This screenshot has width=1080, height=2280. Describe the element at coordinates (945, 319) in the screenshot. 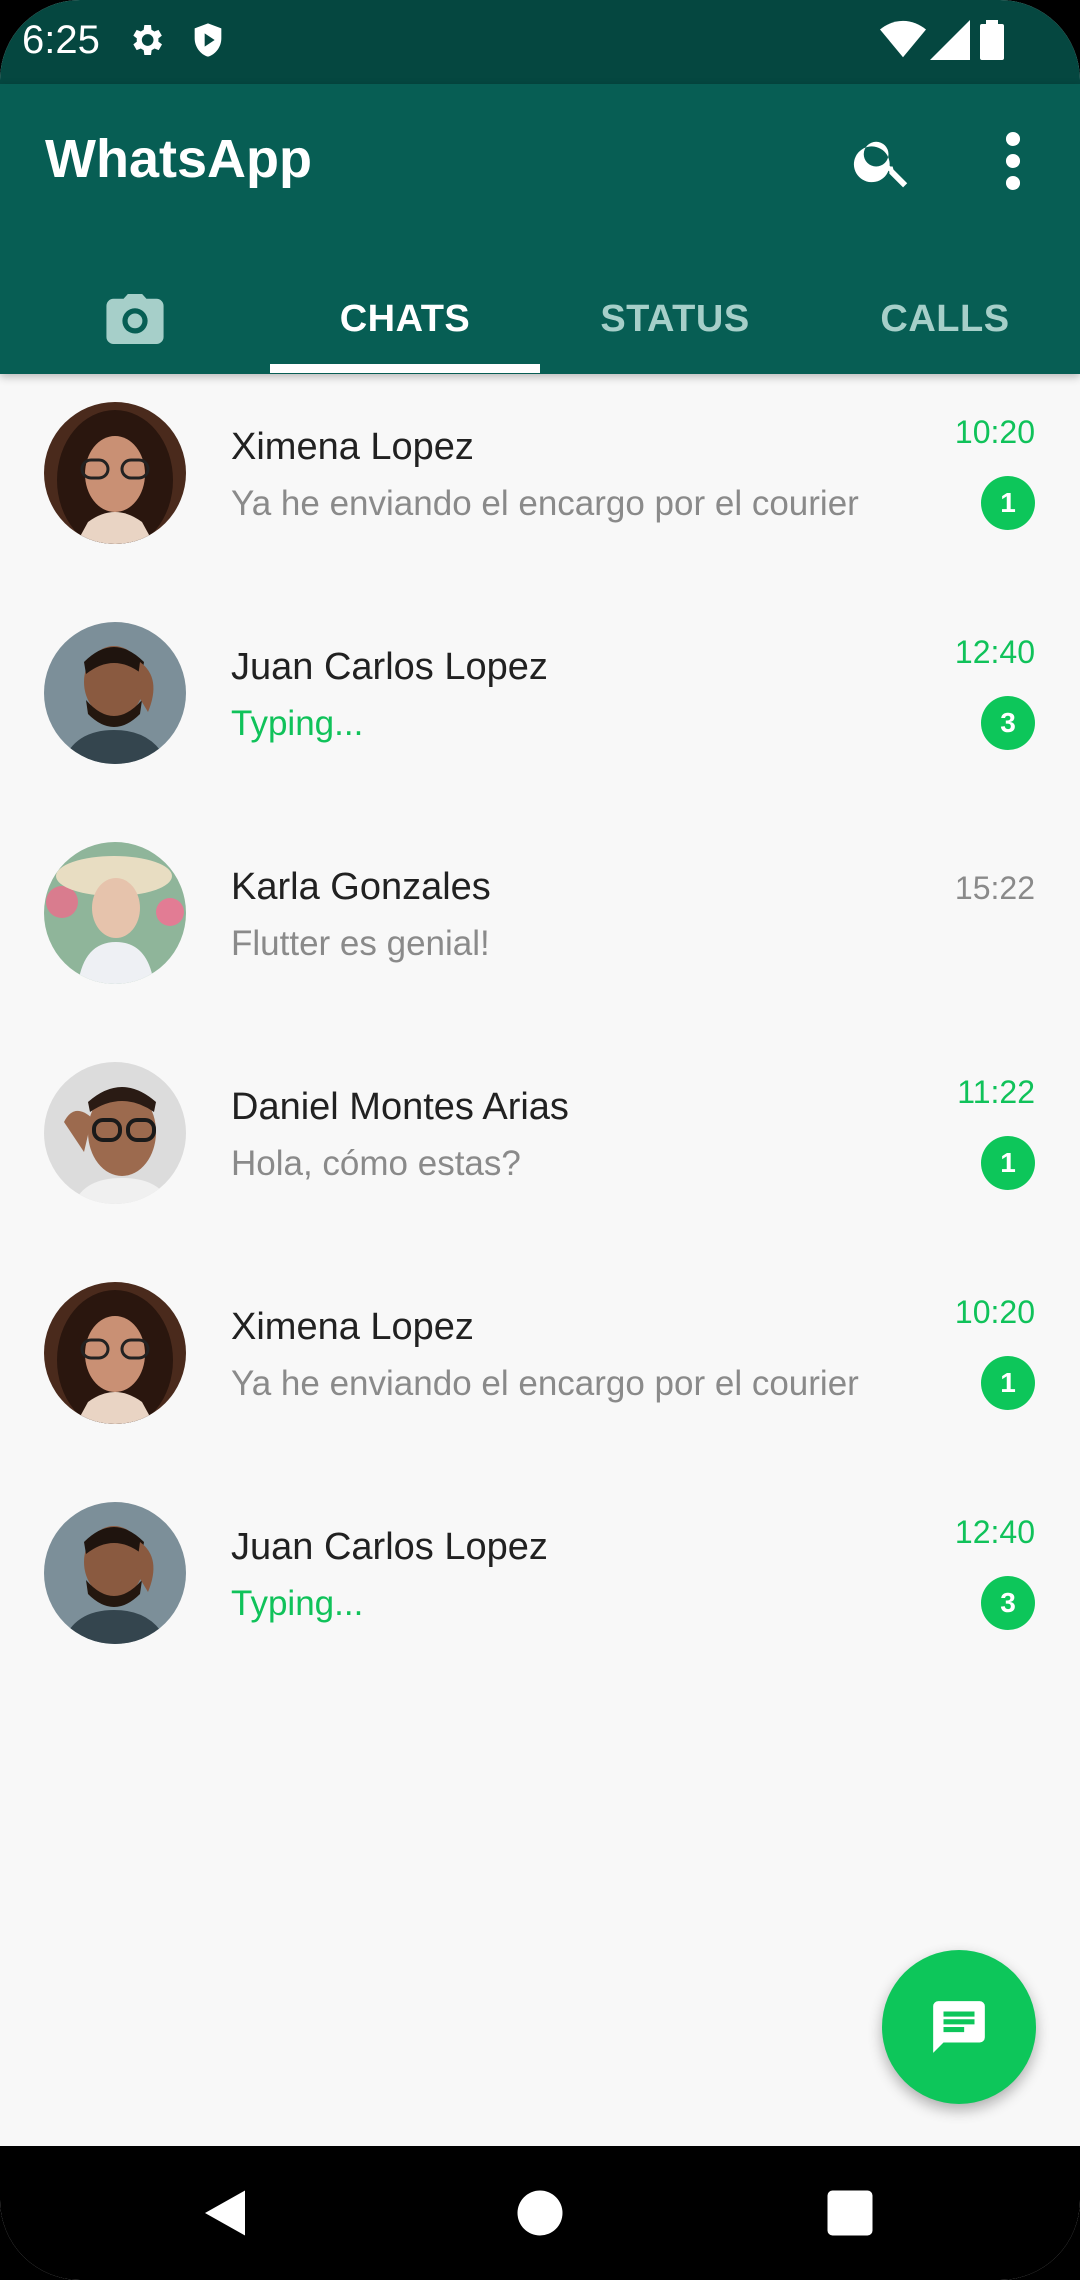

I see `tab-calls: CALLS` at that location.